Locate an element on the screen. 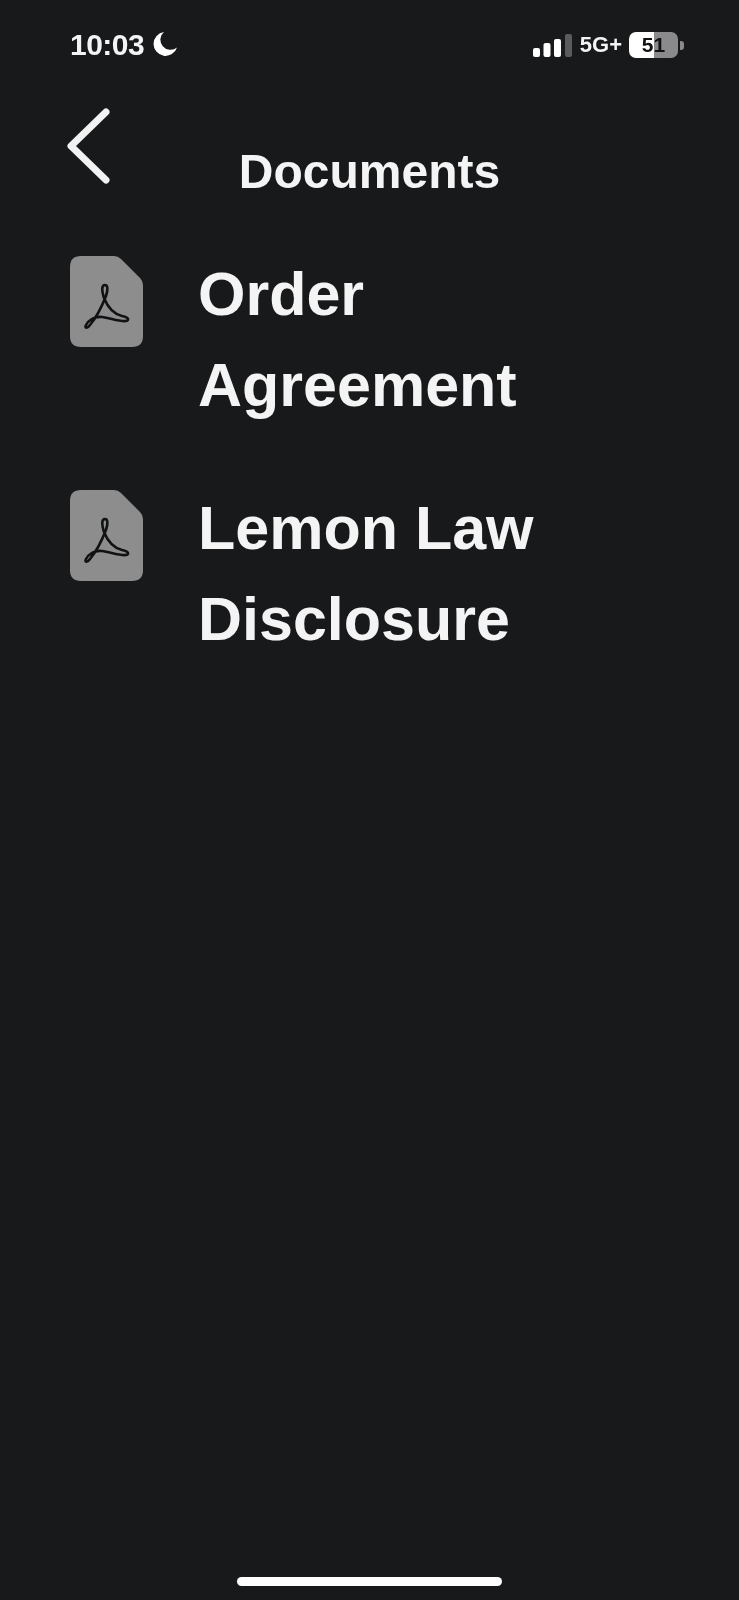  document-item: Lemon Law Disclosure is located at coordinates (329, 574).